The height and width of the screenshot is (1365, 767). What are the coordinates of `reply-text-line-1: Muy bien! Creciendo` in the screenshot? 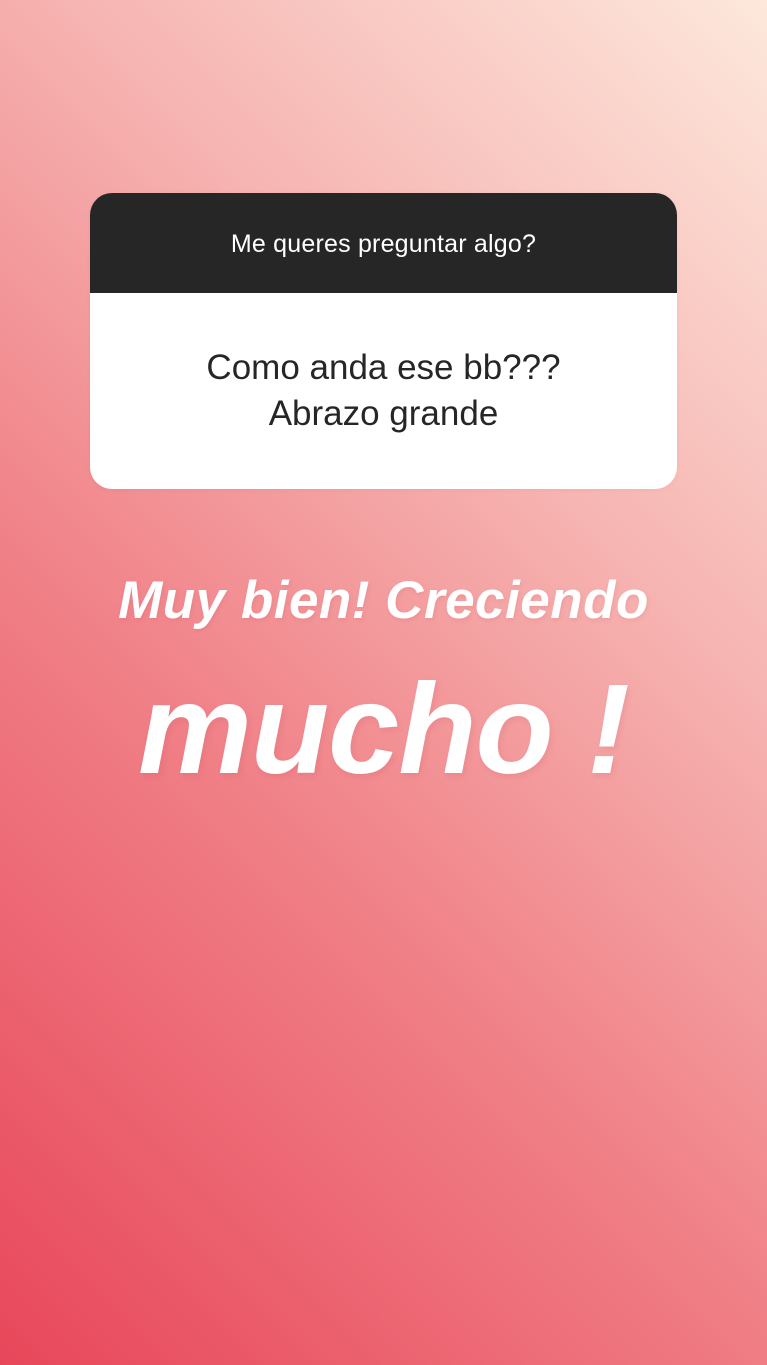 It's located at (383, 600).